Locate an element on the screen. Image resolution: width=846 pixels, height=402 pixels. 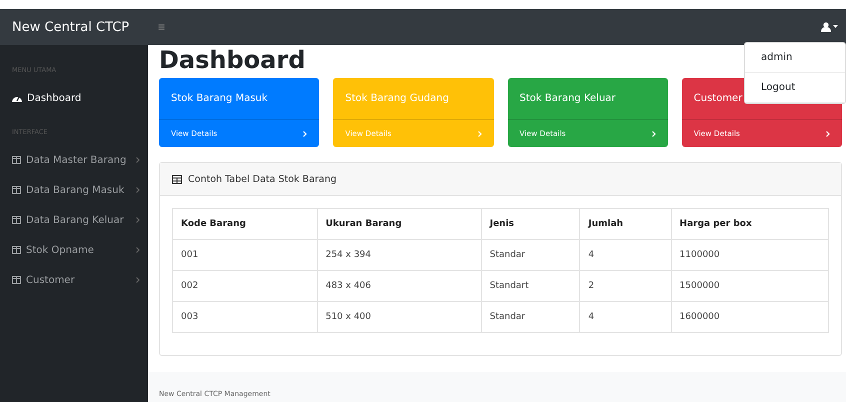
table-cell: 483 x 406 is located at coordinates (399, 286).